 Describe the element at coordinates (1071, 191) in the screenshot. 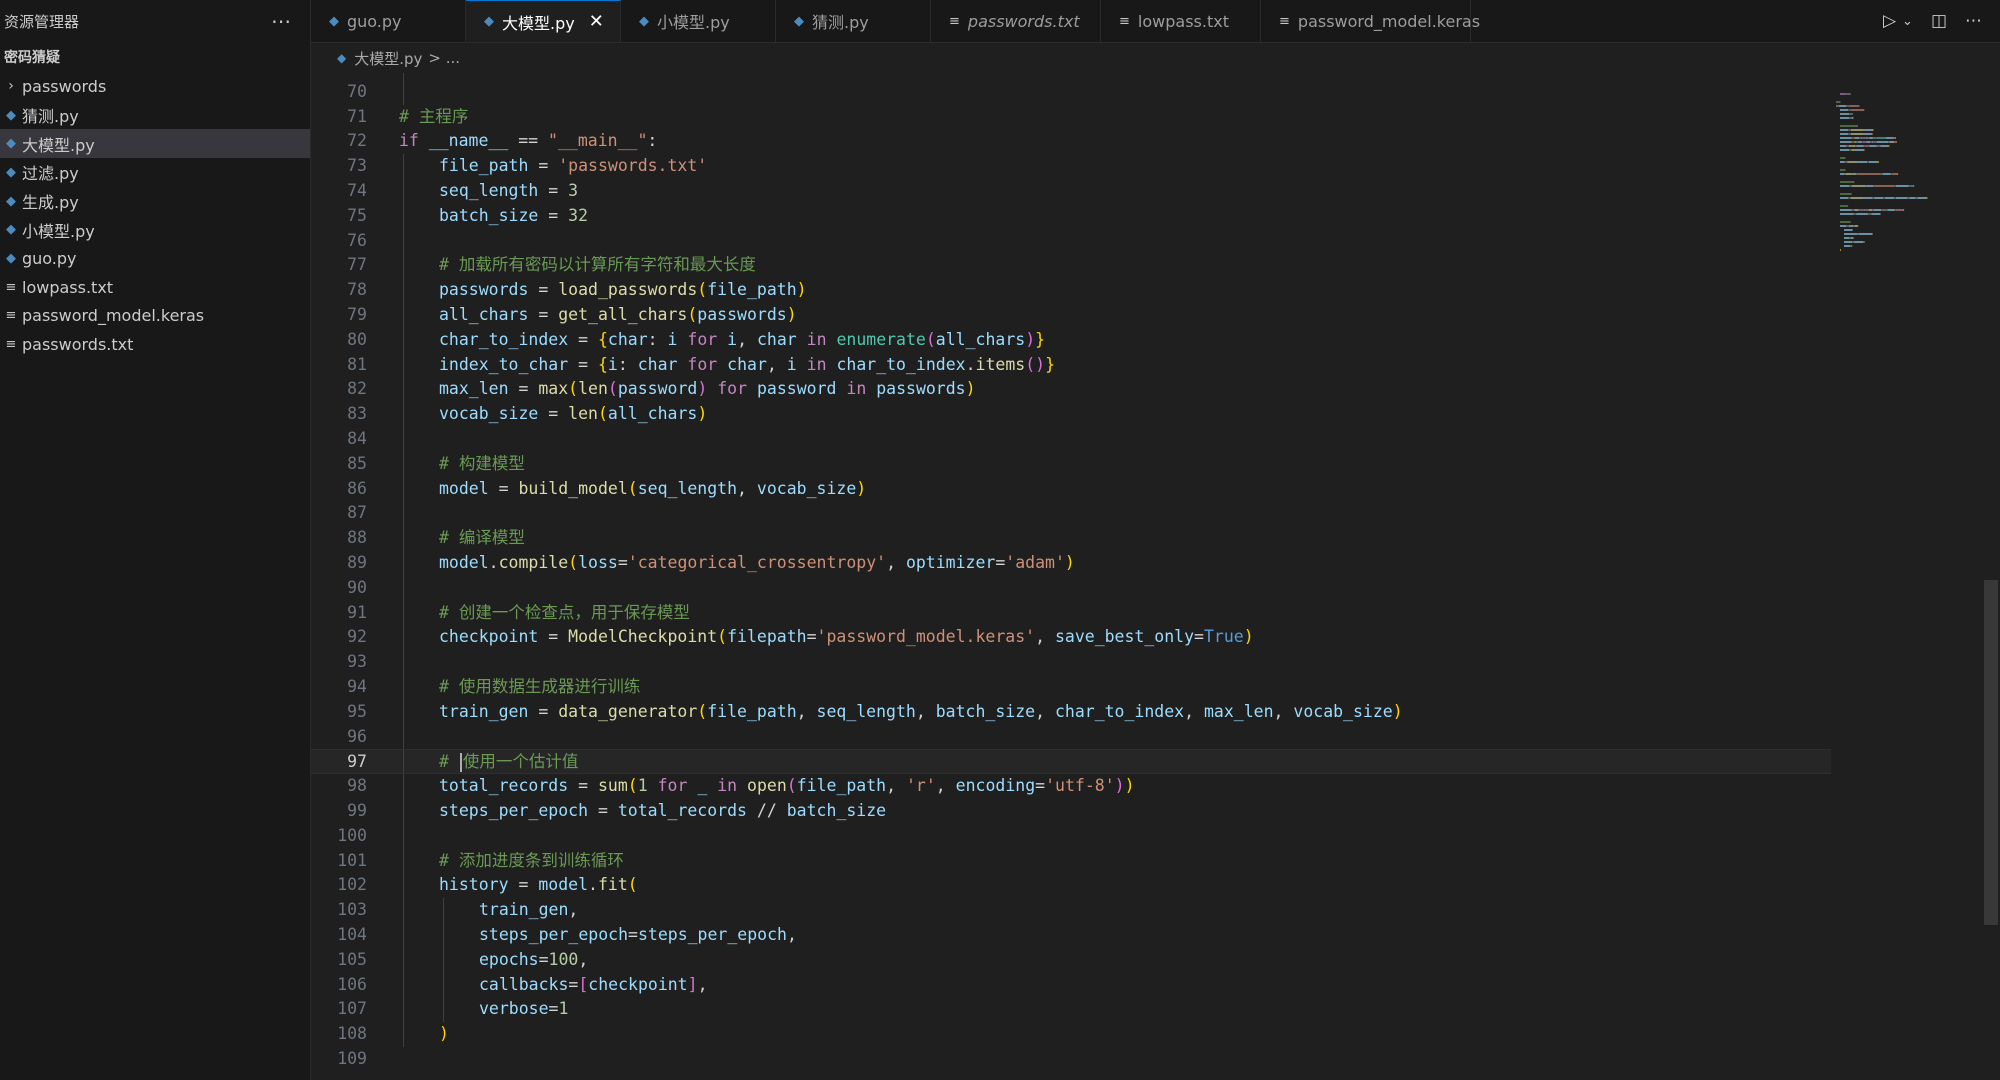

I see `code-line: 74 seq_length = 3` at that location.